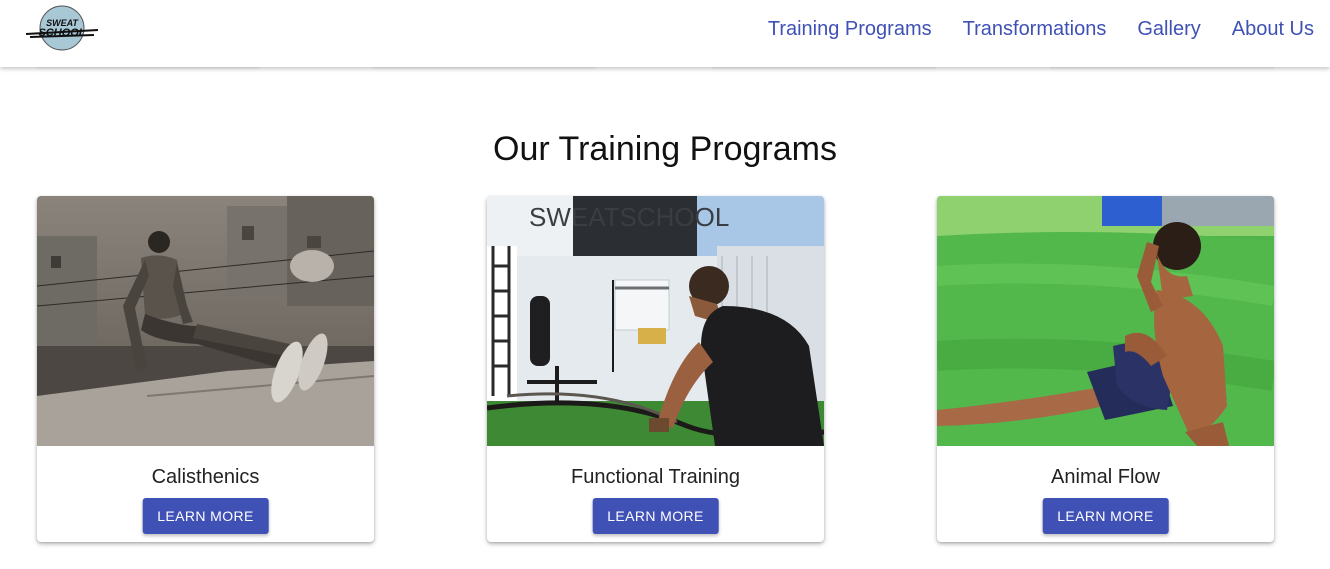 This screenshot has height=569, width=1330. Describe the element at coordinates (1273, 29) in the screenshot. I see `nav-about-us: About Us` at that location.